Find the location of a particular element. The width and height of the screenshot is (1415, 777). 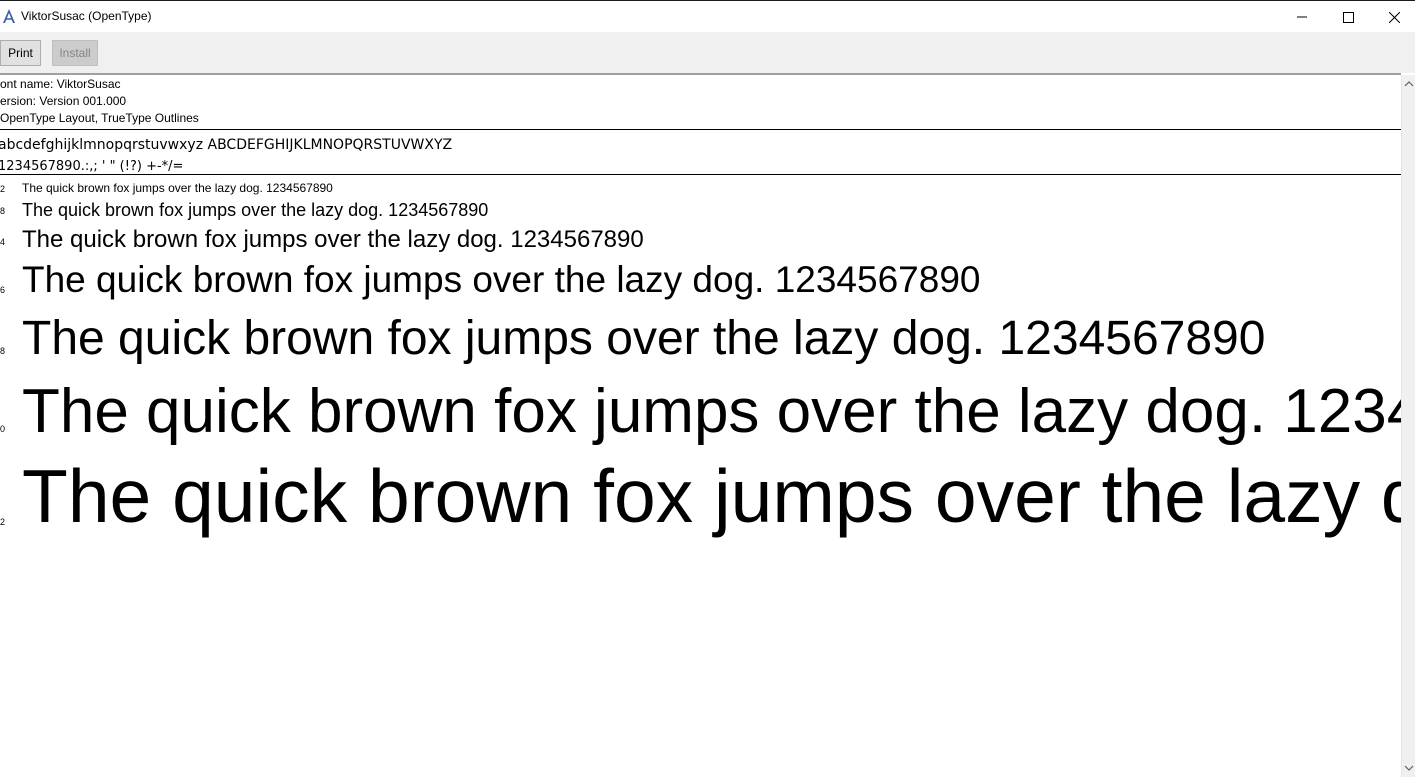

font-name-line: ont name: ViktorSusac is located at coordinates (60, 84).